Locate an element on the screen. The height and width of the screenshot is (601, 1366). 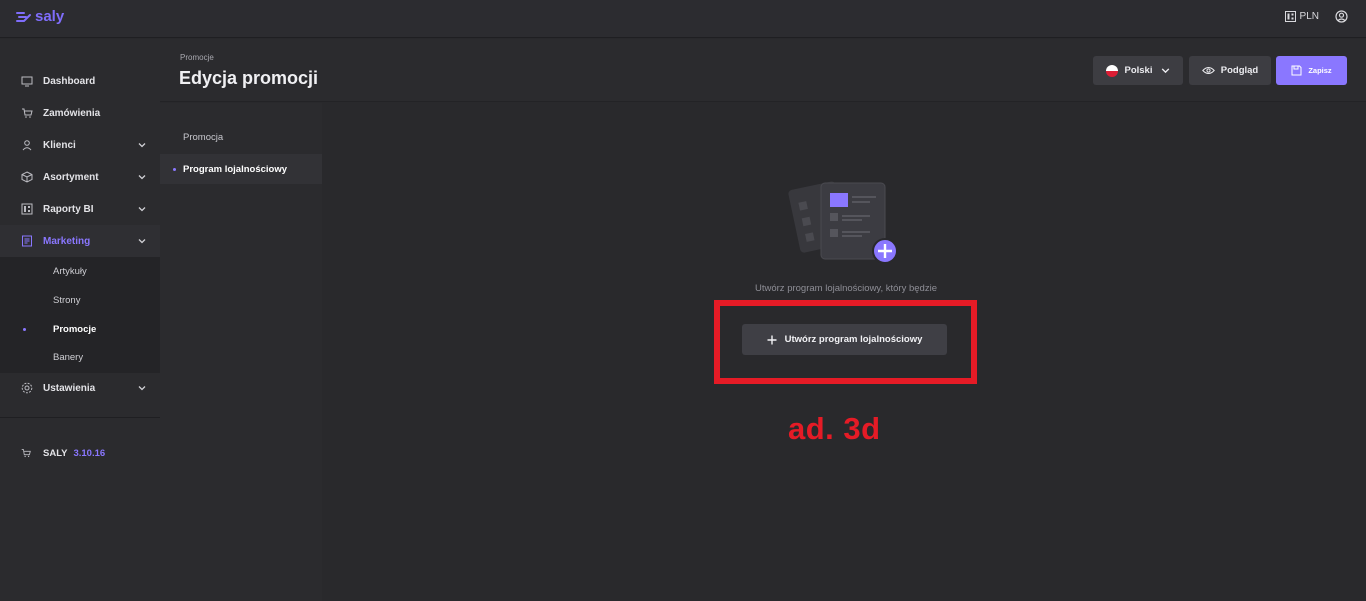
app-name: SALY is located at coordinates (55, 453).